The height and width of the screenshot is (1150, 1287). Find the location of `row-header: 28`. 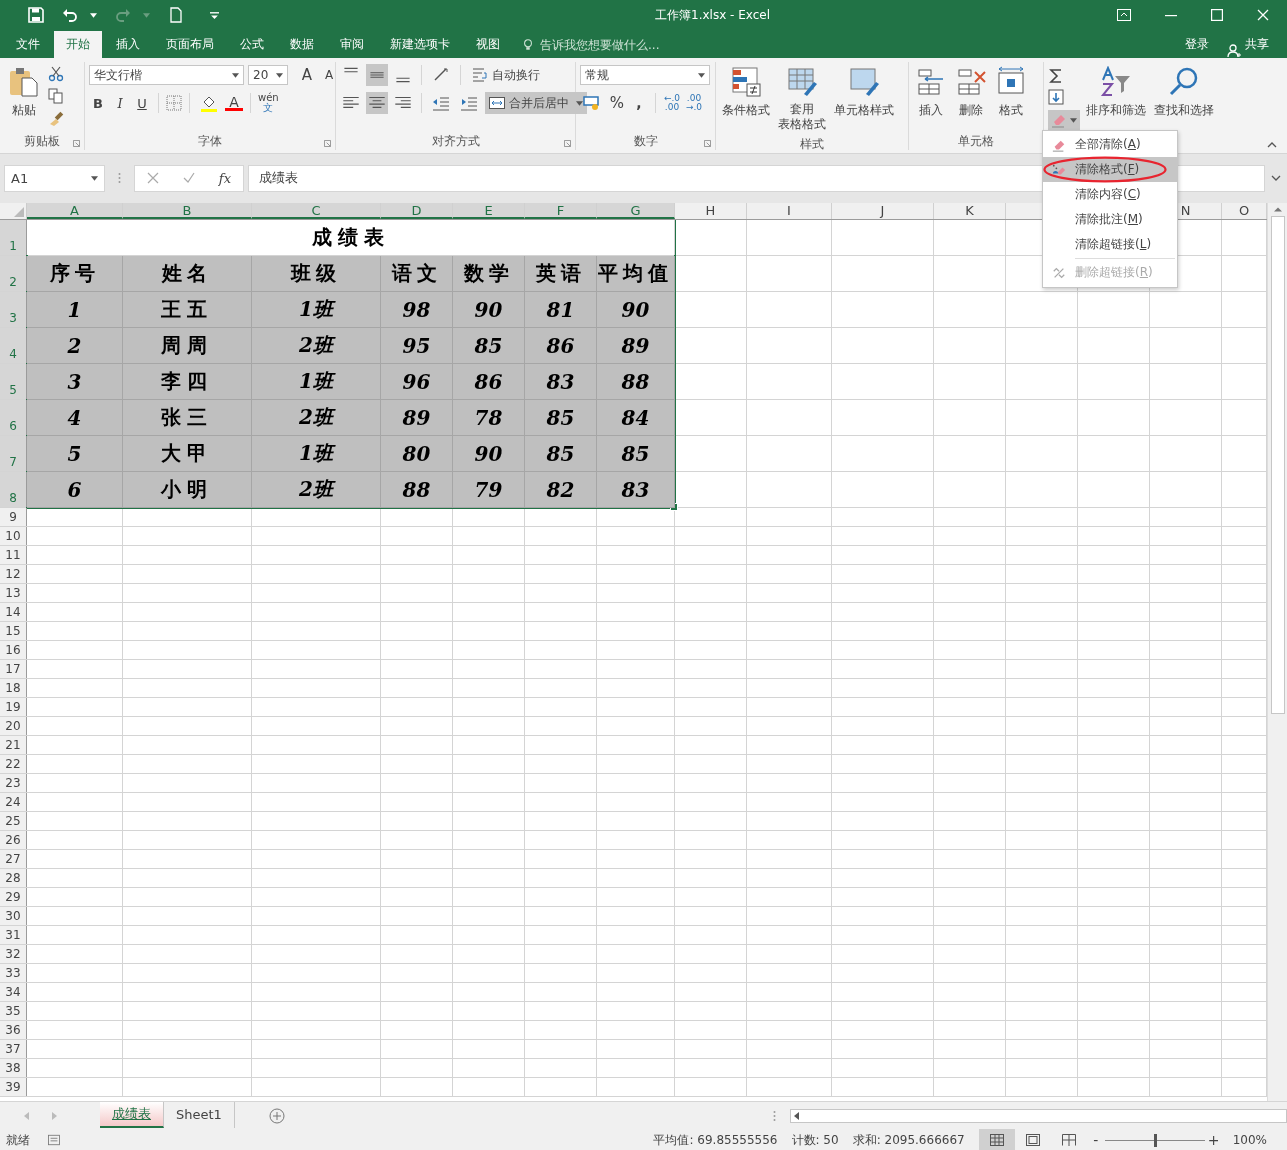

row-header: 28 is located at coordinates (13, 878).